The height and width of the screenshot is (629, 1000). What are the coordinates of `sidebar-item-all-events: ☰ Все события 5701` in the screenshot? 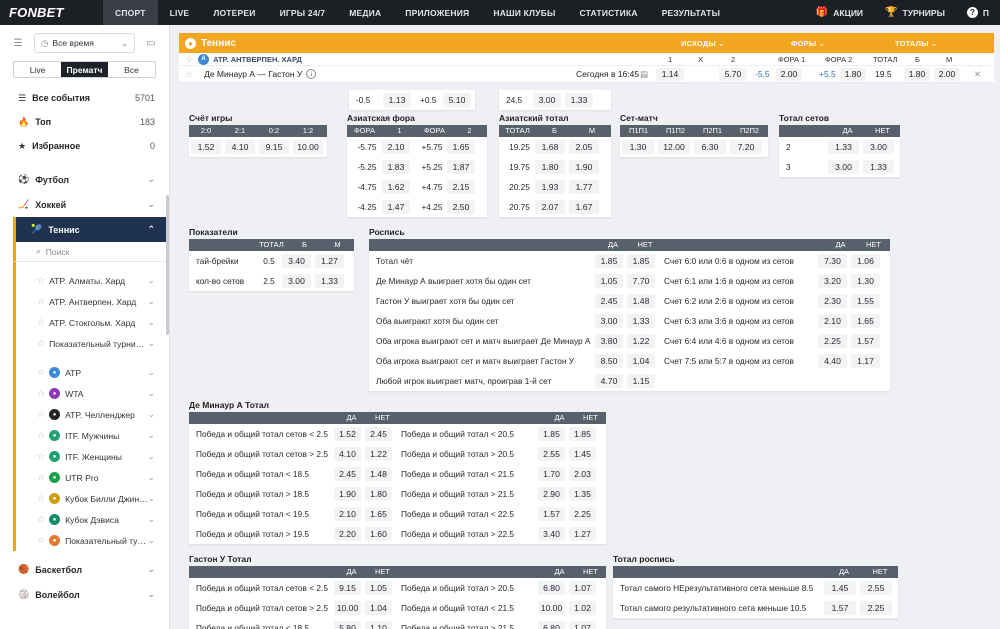 It's located at (84, 98).